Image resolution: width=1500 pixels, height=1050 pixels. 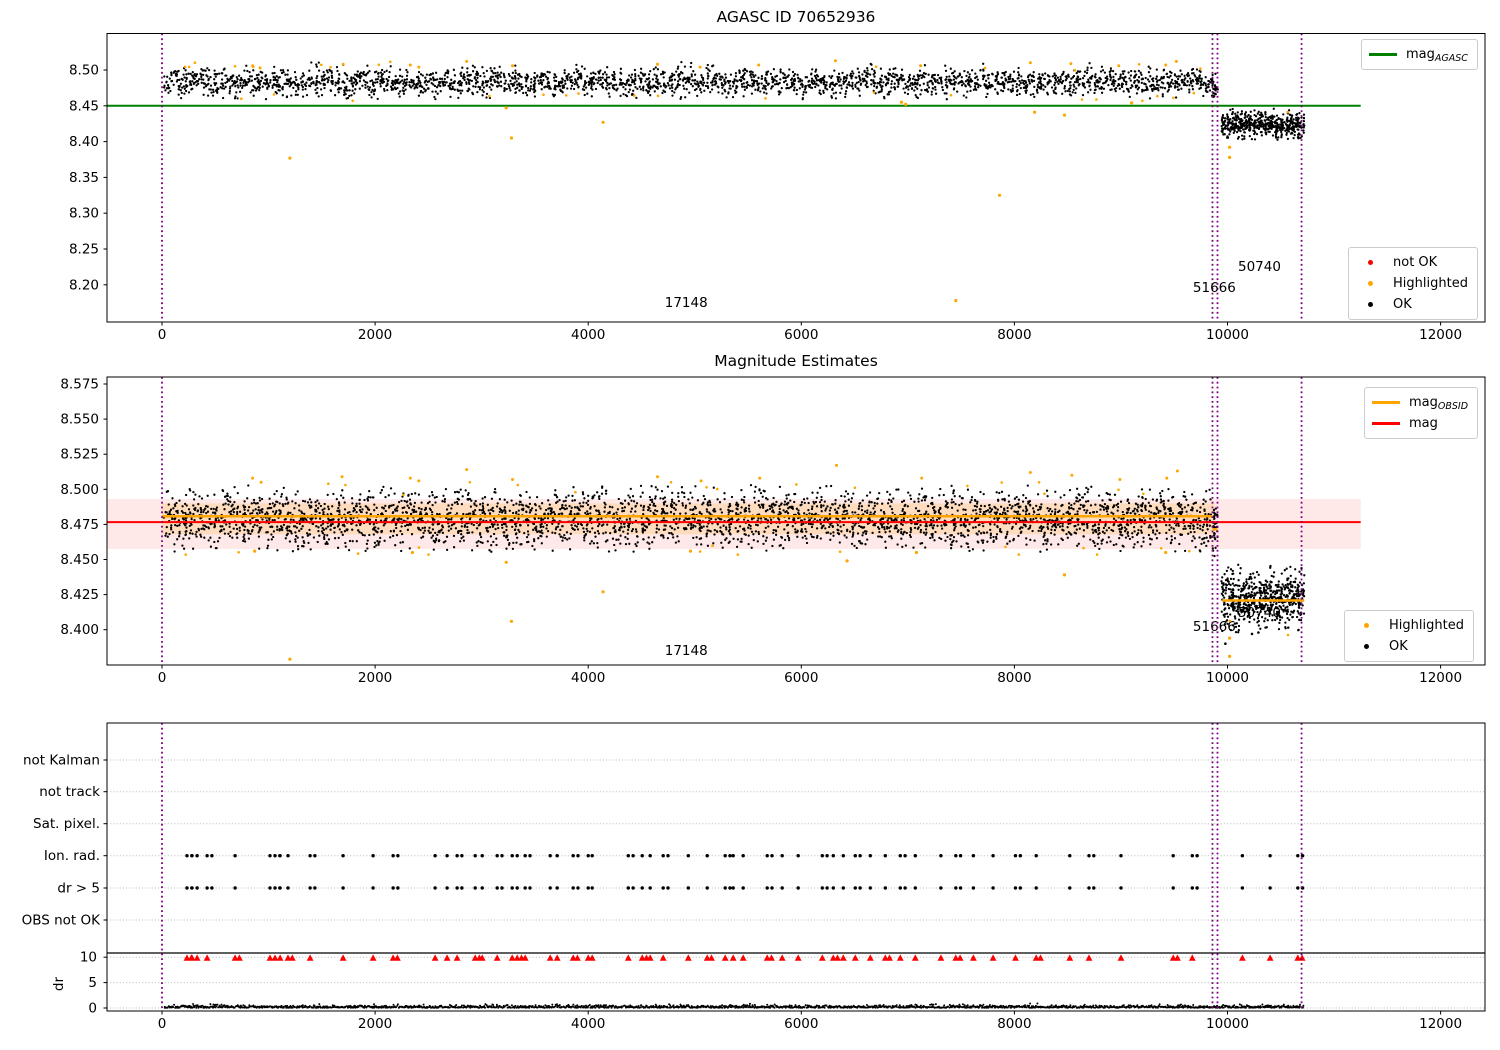 What do you see at coordinates (1437, 55) in the screenshot?
I see `legend-label: magAGASC` at bounding box center [1437, 55].